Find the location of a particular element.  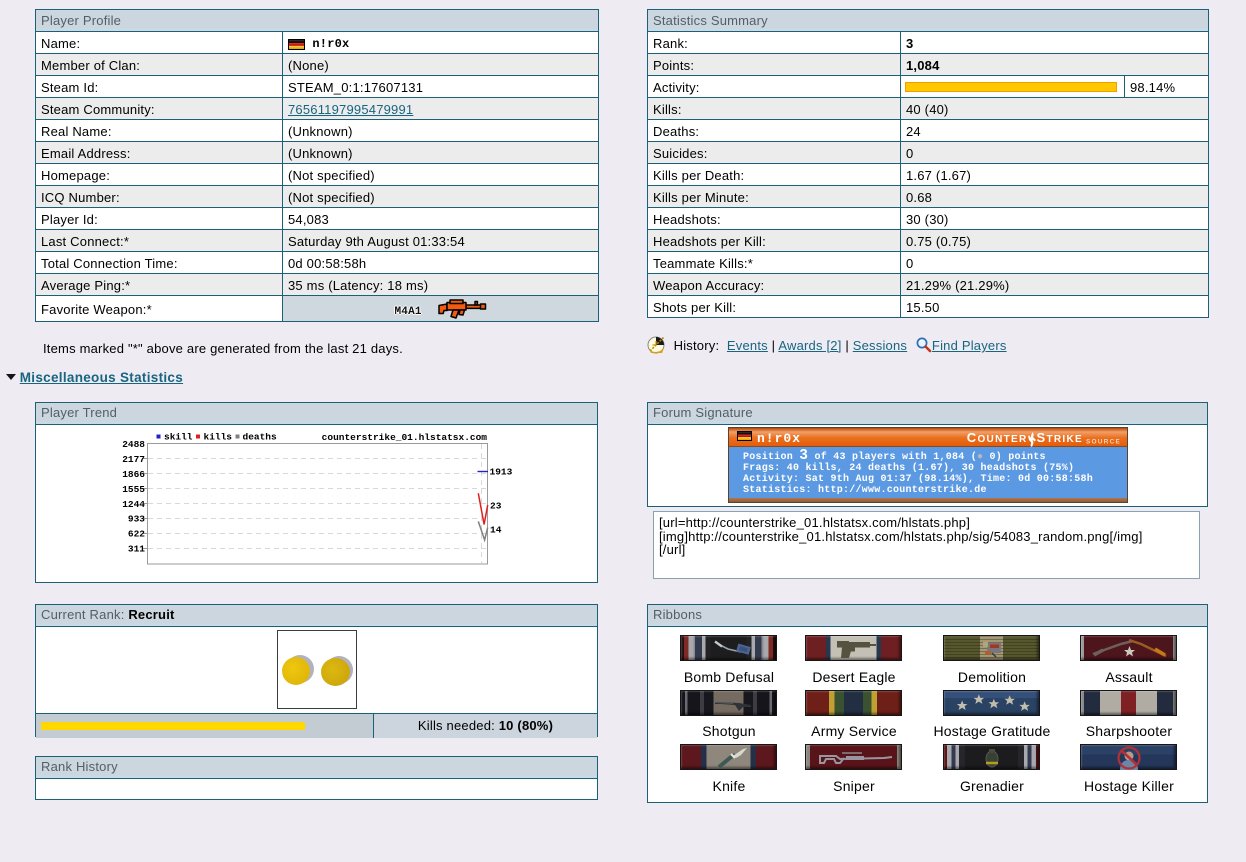

svg-text: 2177 is located at coordinates (133, 459).